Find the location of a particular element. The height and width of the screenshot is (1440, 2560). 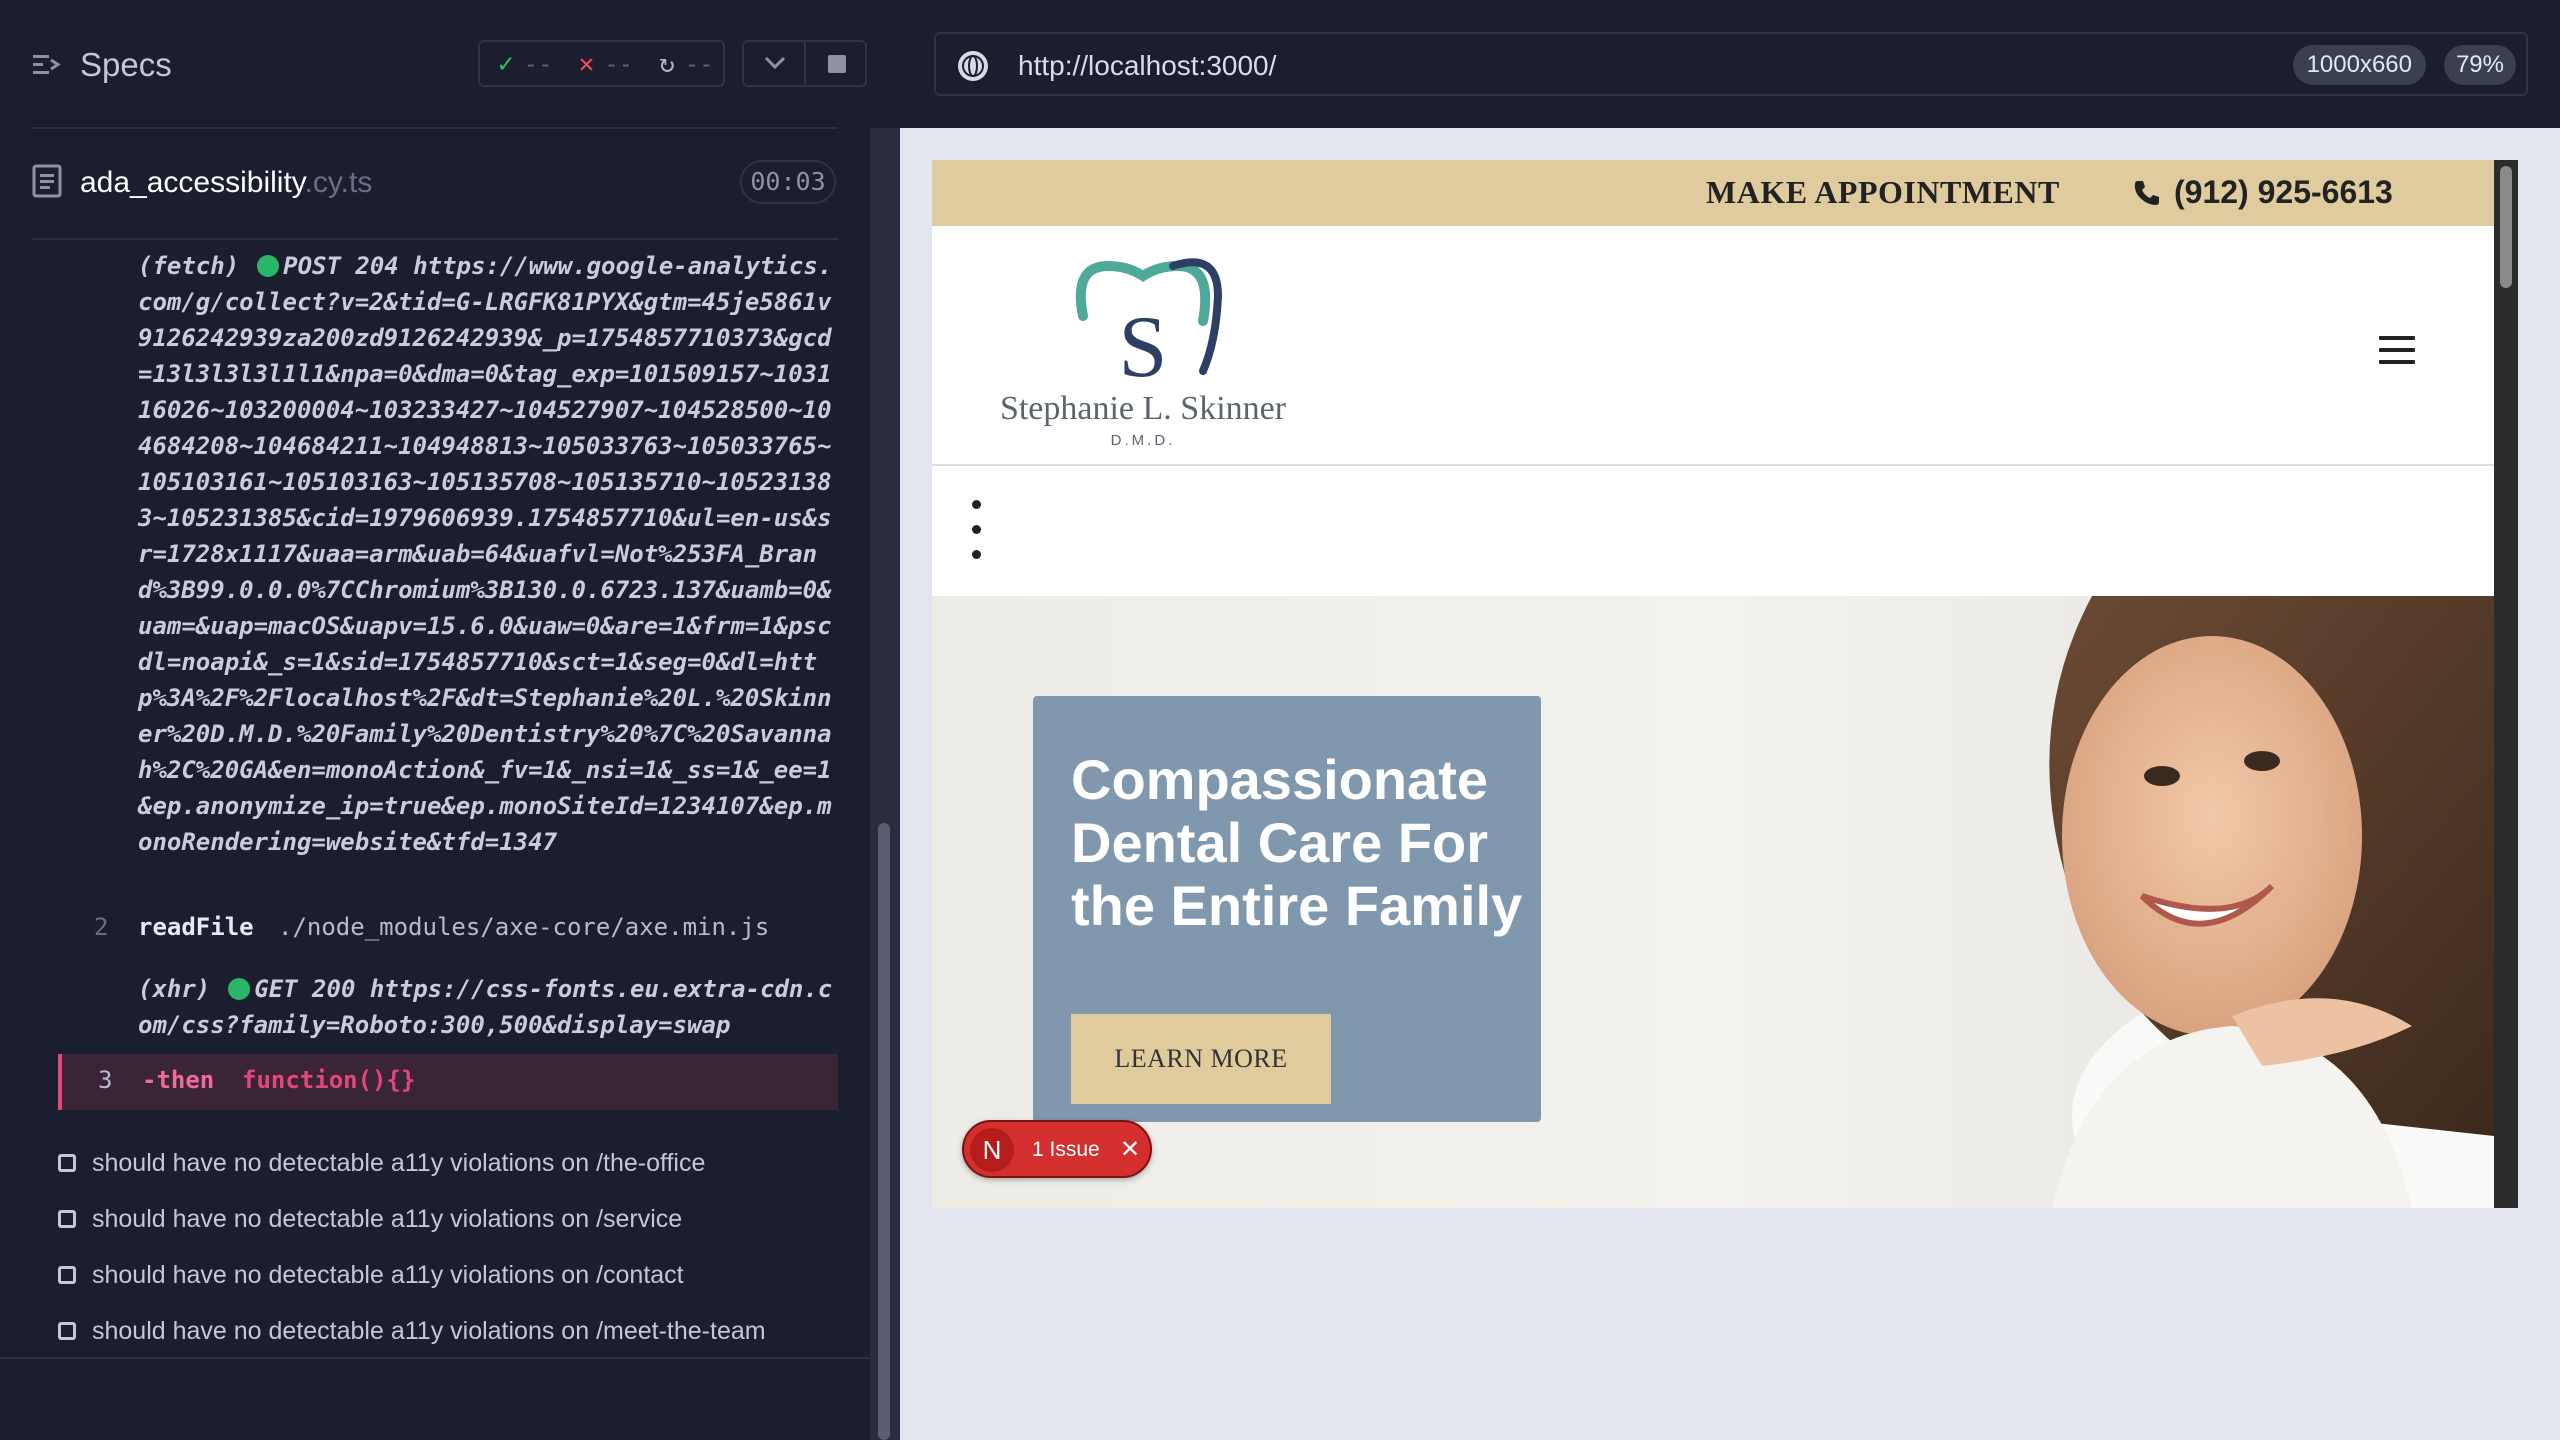

make-appointment-link: MAKE APPOINTMENT is located at coordinates (1883, 192).